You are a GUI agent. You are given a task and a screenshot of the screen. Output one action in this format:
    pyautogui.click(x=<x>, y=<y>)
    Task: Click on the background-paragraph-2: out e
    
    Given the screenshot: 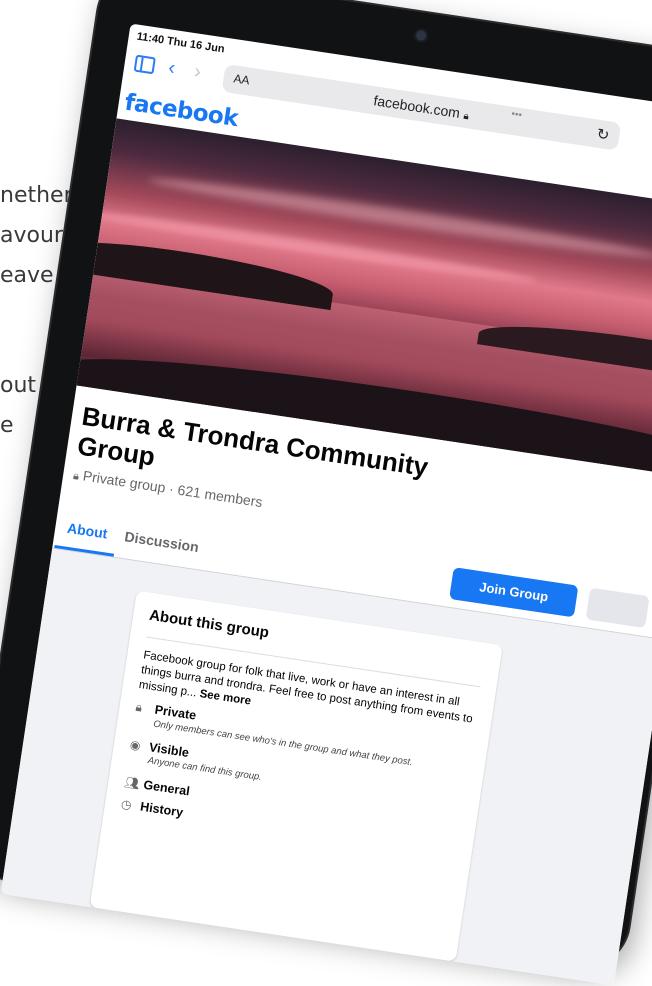 What is the action you would take?
    pyautogui.click(x=18, y=406)
    